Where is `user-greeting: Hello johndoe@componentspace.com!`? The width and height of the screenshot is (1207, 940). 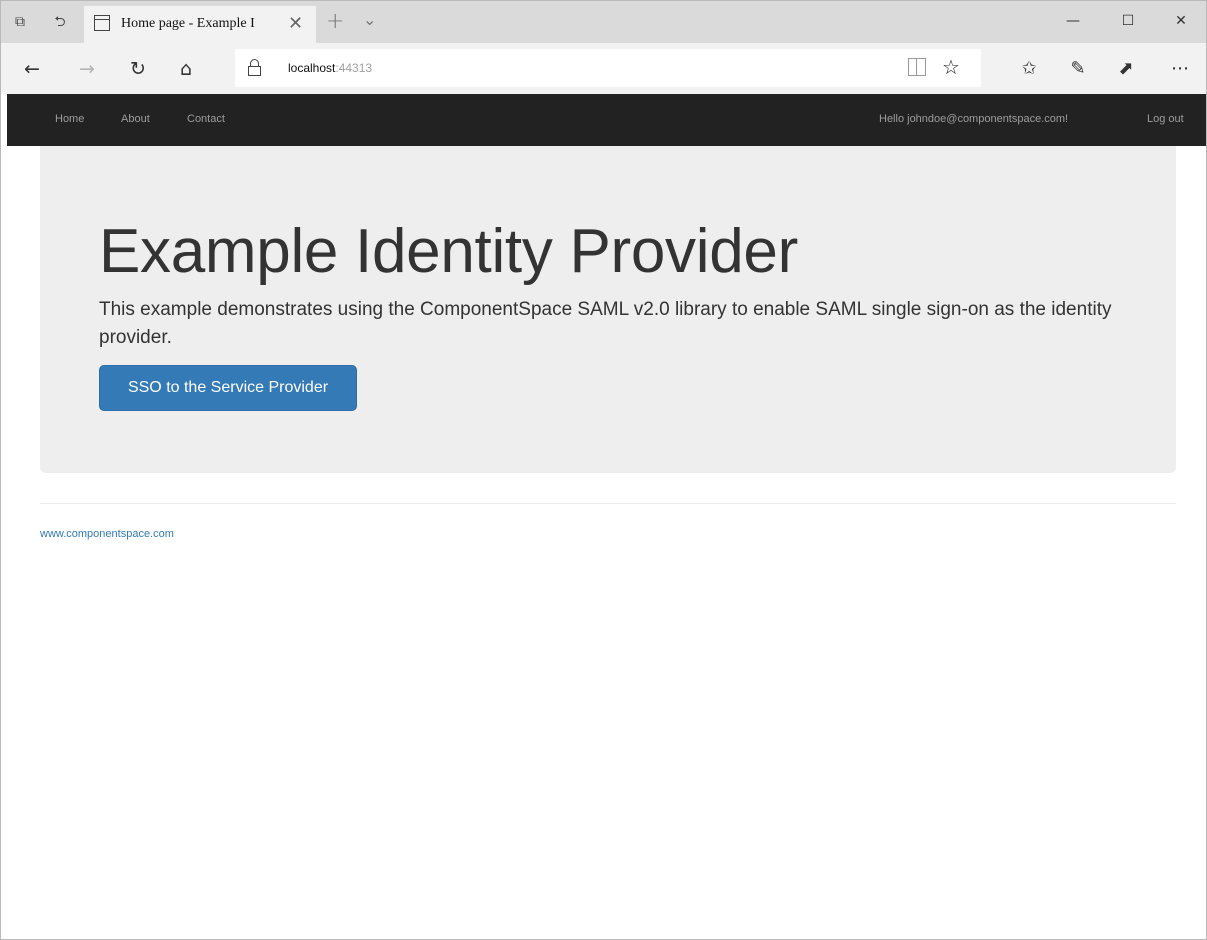 user-greeting: Hello johndoe@componentspace.com! is located at coordinates (973, 119).